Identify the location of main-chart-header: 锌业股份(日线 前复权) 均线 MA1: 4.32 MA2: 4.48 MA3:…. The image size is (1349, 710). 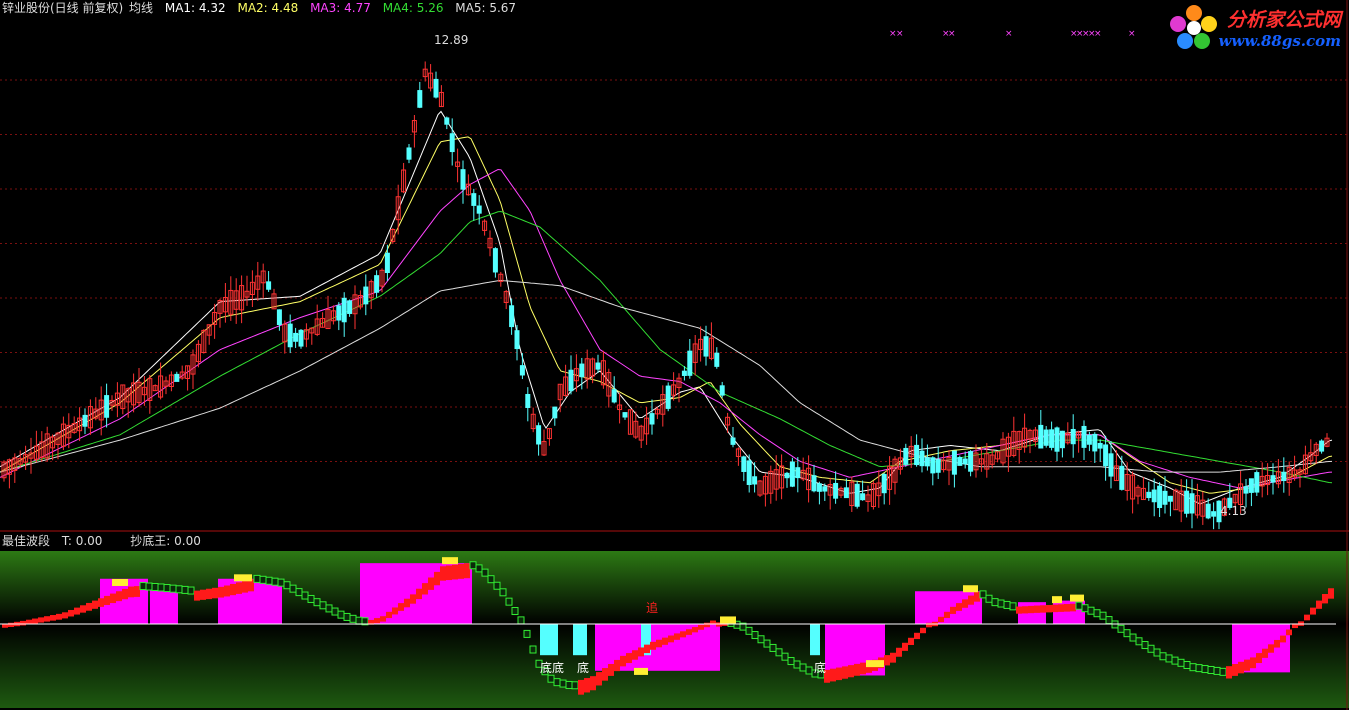
(263, 8).